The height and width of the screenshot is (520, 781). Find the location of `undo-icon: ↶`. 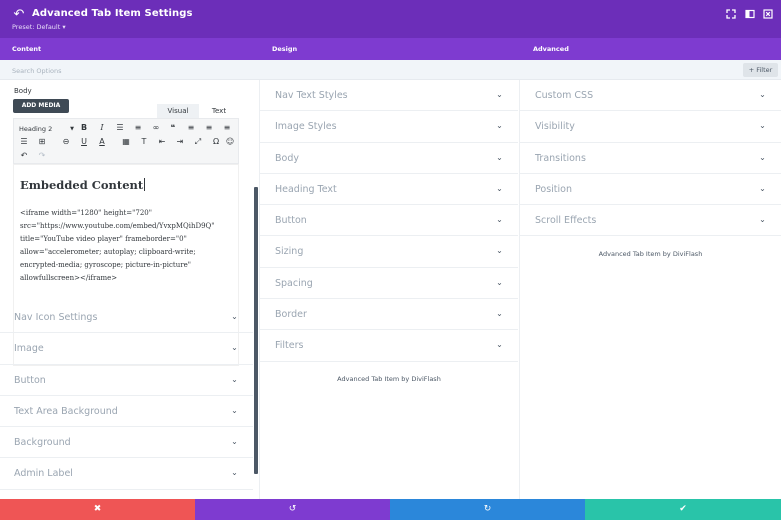

undo-icon: ↶ is located at coordinates (24, 156).